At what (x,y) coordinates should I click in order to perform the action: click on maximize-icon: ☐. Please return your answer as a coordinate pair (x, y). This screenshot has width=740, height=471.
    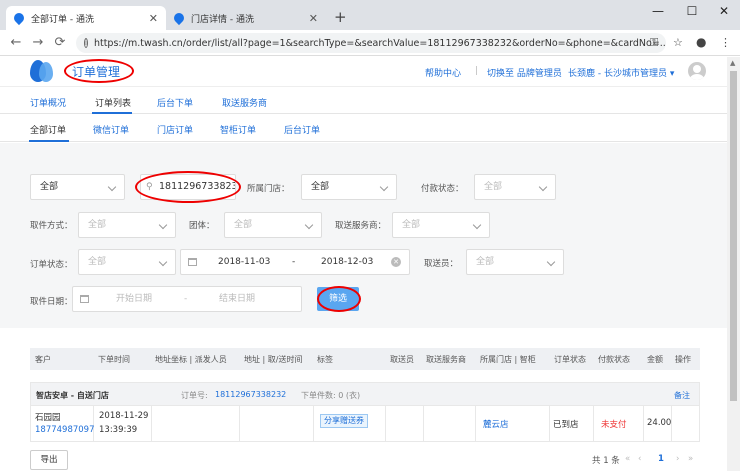
    Looking at the image, I should click on (692, 11).